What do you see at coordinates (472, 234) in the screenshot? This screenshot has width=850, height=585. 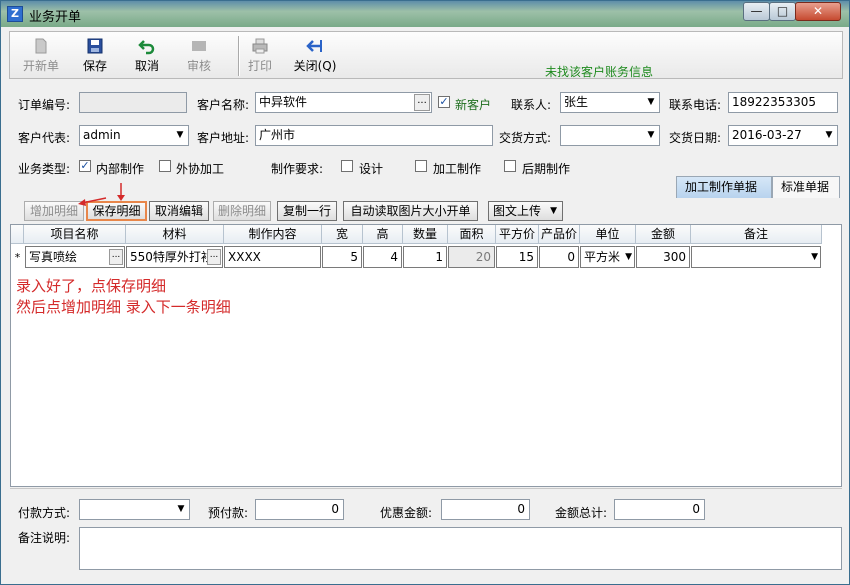 I see `col-header-area: 面积` at bounding box center [472, 234].